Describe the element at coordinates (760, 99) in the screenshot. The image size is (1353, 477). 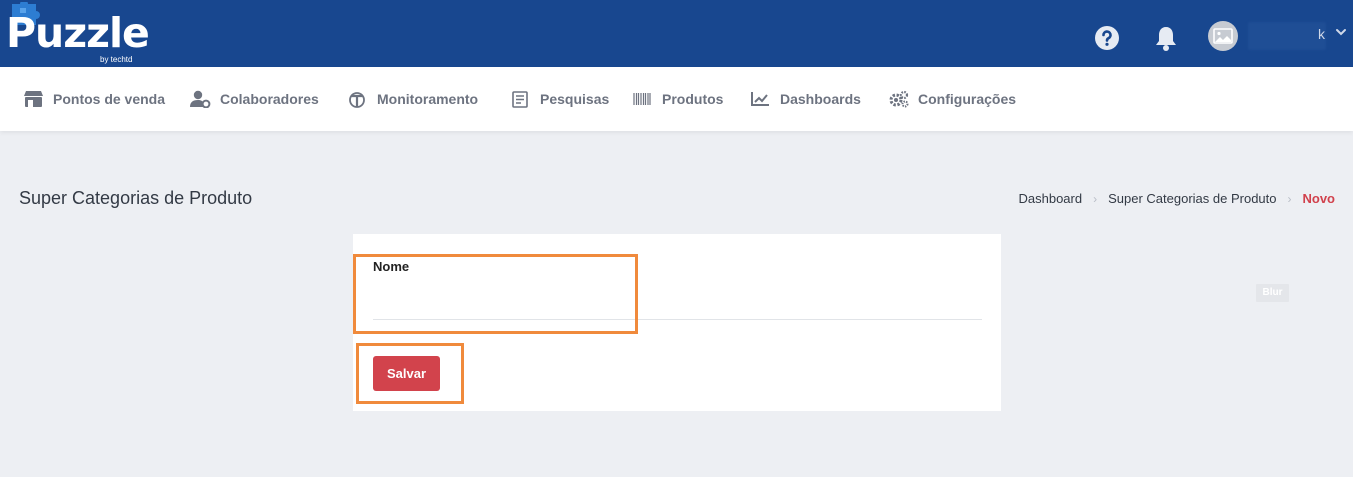
I see `line-chart-icon` at that location.